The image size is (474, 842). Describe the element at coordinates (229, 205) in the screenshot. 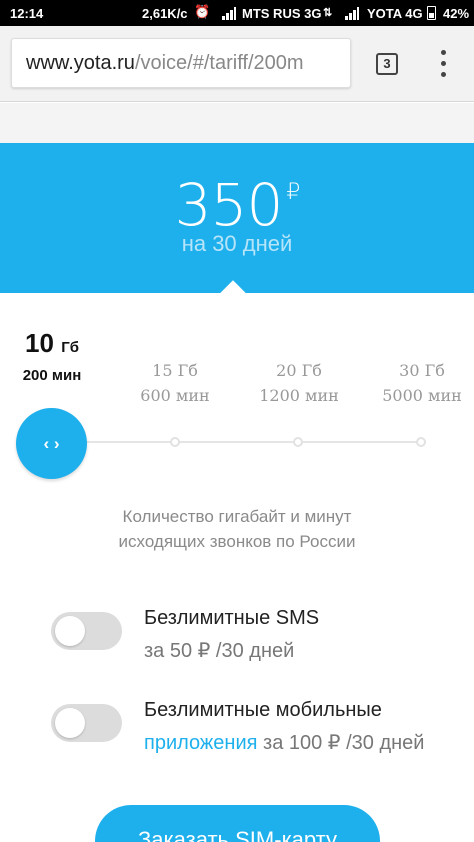

I see `price-value: 350` at that location.